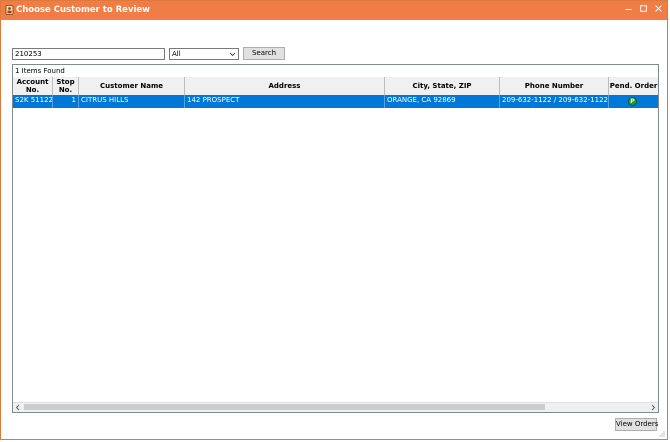 The width and height of the screenshot is (670, 442). What do you see at coordinates (204, 54) in the screenshot?
I see `filter-select: All` at bounding box center [204, 54].